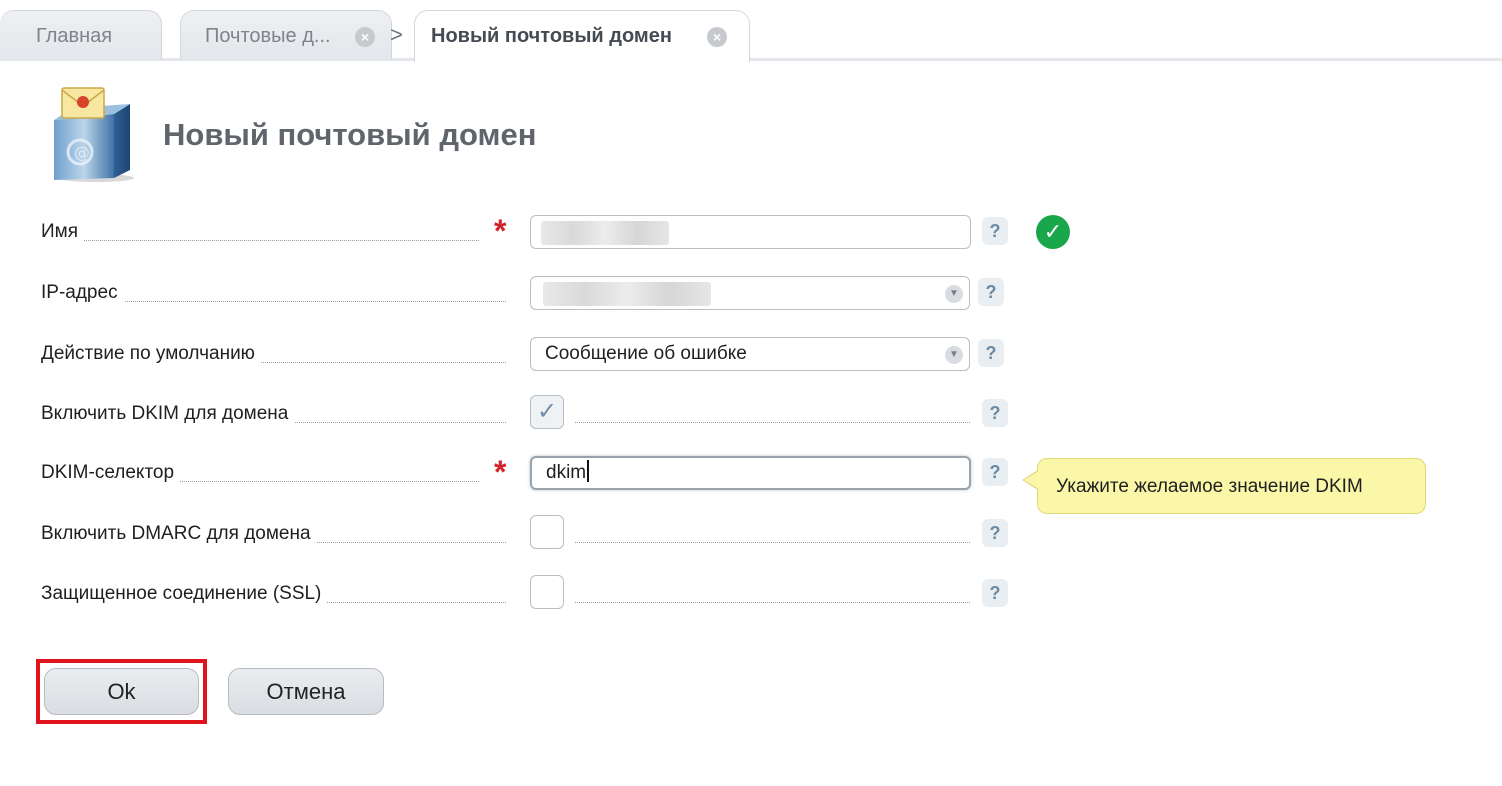  What do you see at coordinates (1053, 232) in the screenshot?
I see `valid-check-icon: ✓` at bounding box center [1053, 232].